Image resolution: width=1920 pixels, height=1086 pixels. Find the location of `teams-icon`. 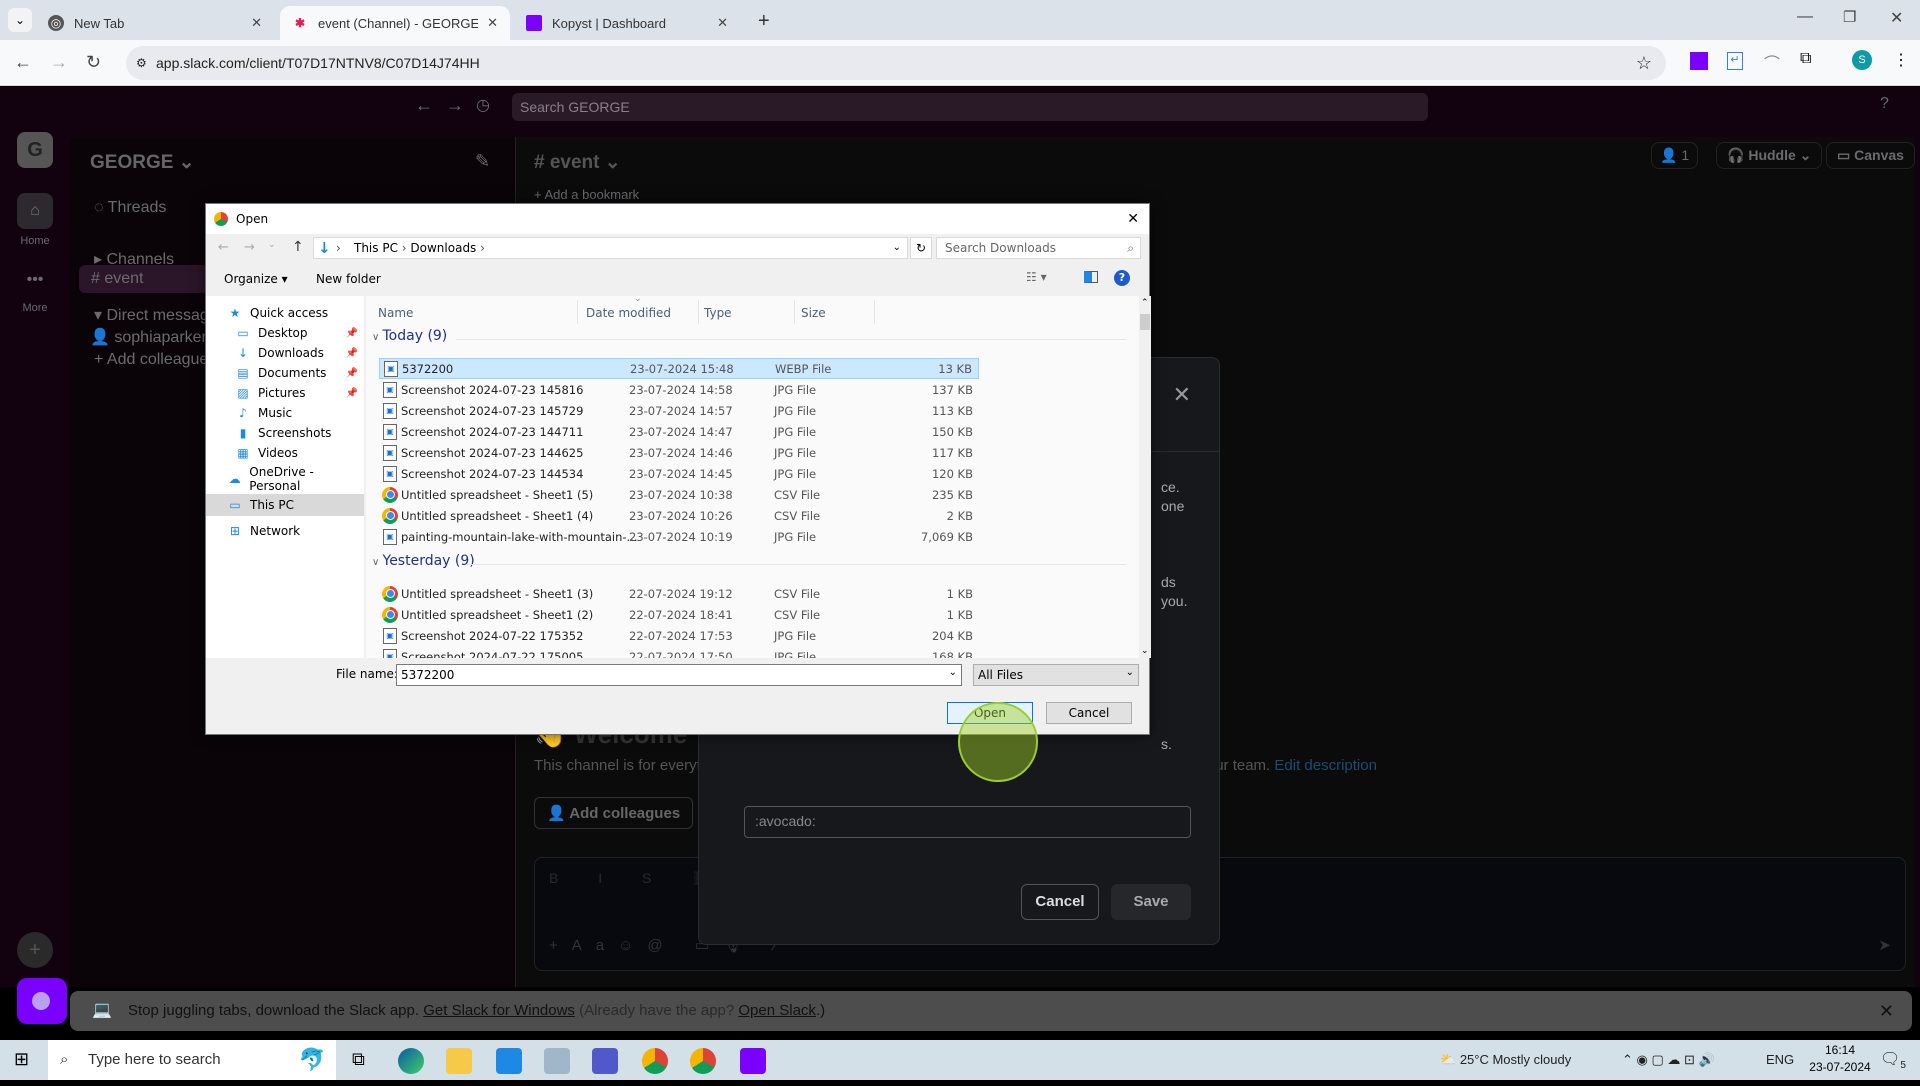

teams-icon is located at coordinates (605, 1061).